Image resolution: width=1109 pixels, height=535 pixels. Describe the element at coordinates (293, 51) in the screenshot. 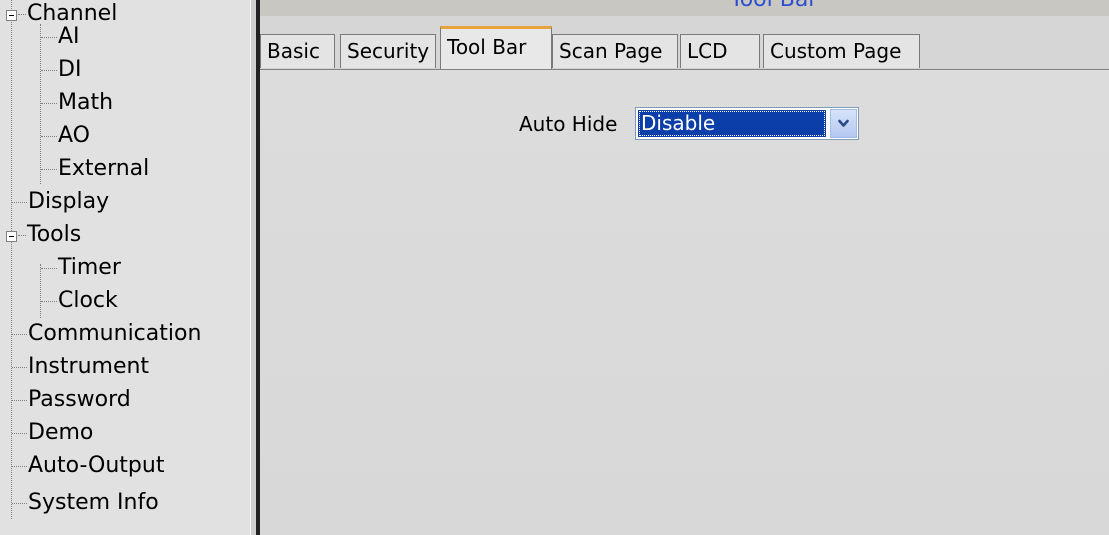

I see `tab-label: Basic` at that location.